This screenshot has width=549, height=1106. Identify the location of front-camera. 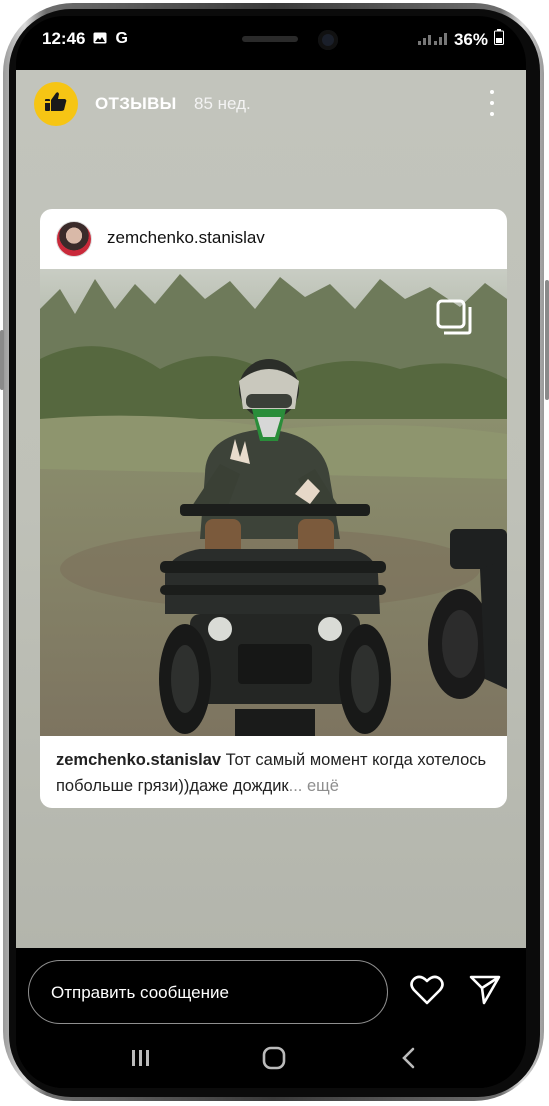
(328, 40).